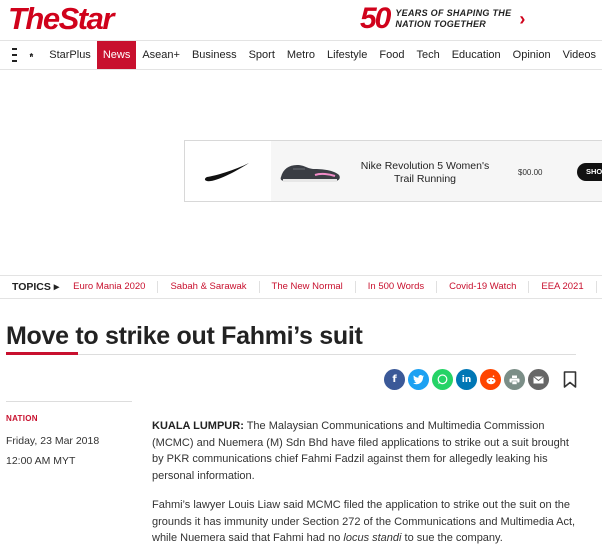 This screenshot has width=602, height=552. What do you see at coordinates (262, 55) in the screenshot?
I see `nav-item-sport: Sport` at bounding box center [262, 55].